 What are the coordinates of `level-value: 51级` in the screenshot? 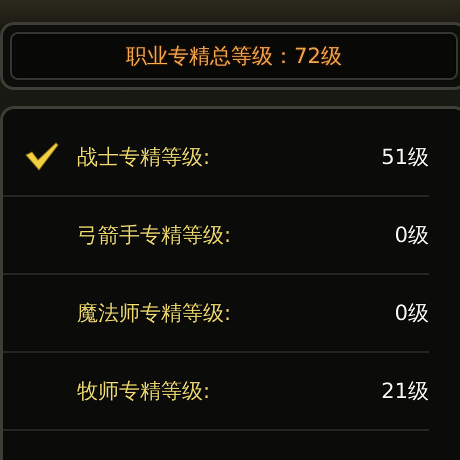 It's located at (405, 157).